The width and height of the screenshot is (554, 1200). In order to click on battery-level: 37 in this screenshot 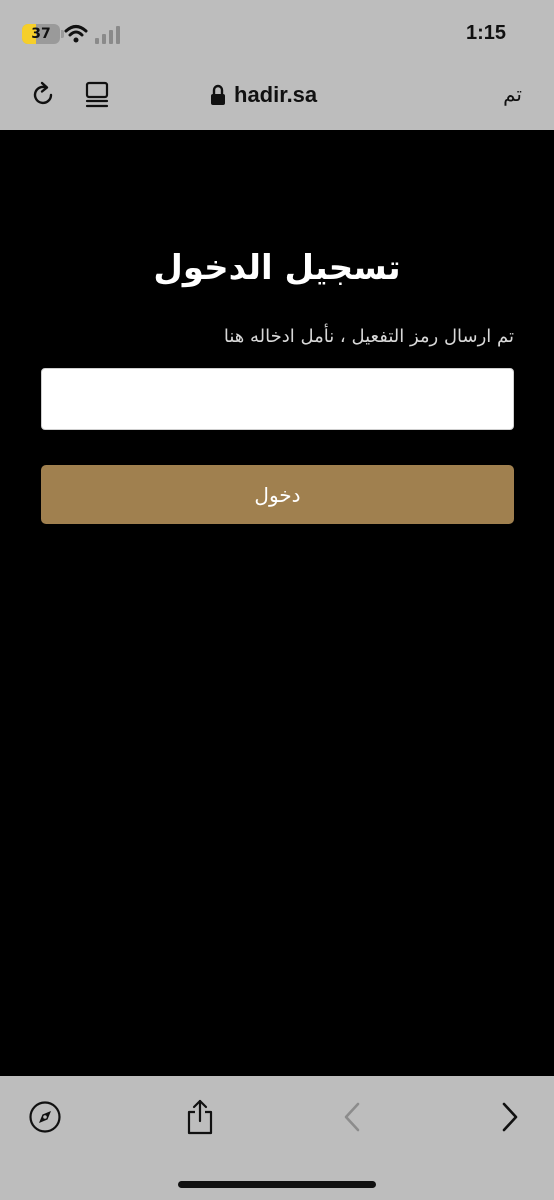, I will do `click(41, 34)`.